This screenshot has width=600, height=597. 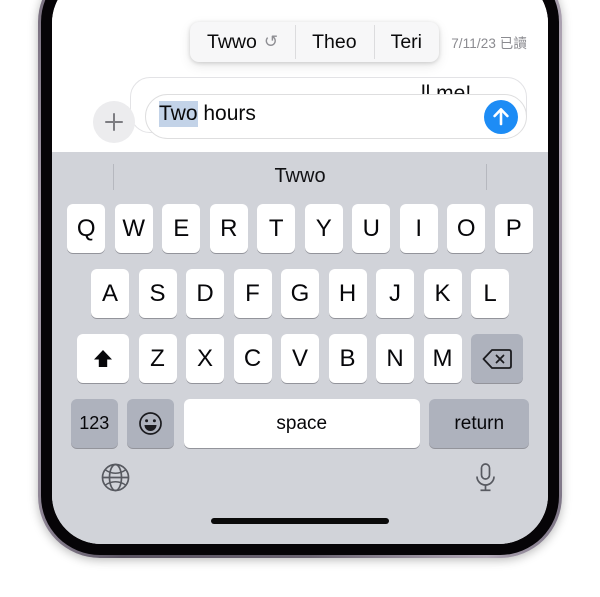 What do you see at coordinates (442, 293) in the screenshot?
I see `key-k: K` at bounding box center [442, 293].